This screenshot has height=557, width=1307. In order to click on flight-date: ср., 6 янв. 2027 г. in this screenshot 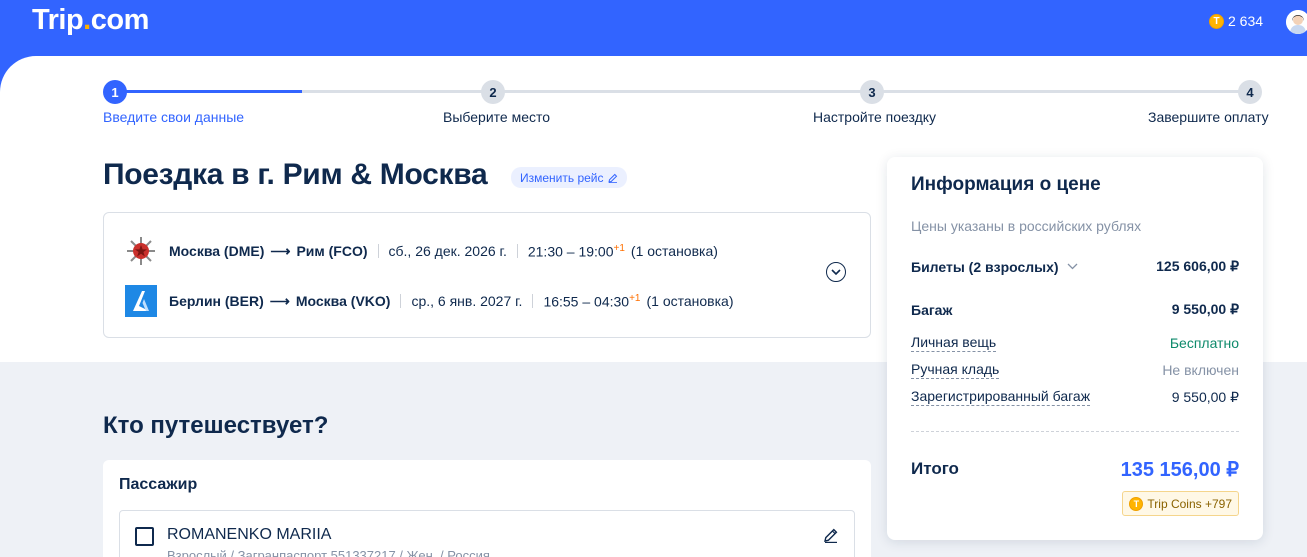, I will do `click(467, 301)`.